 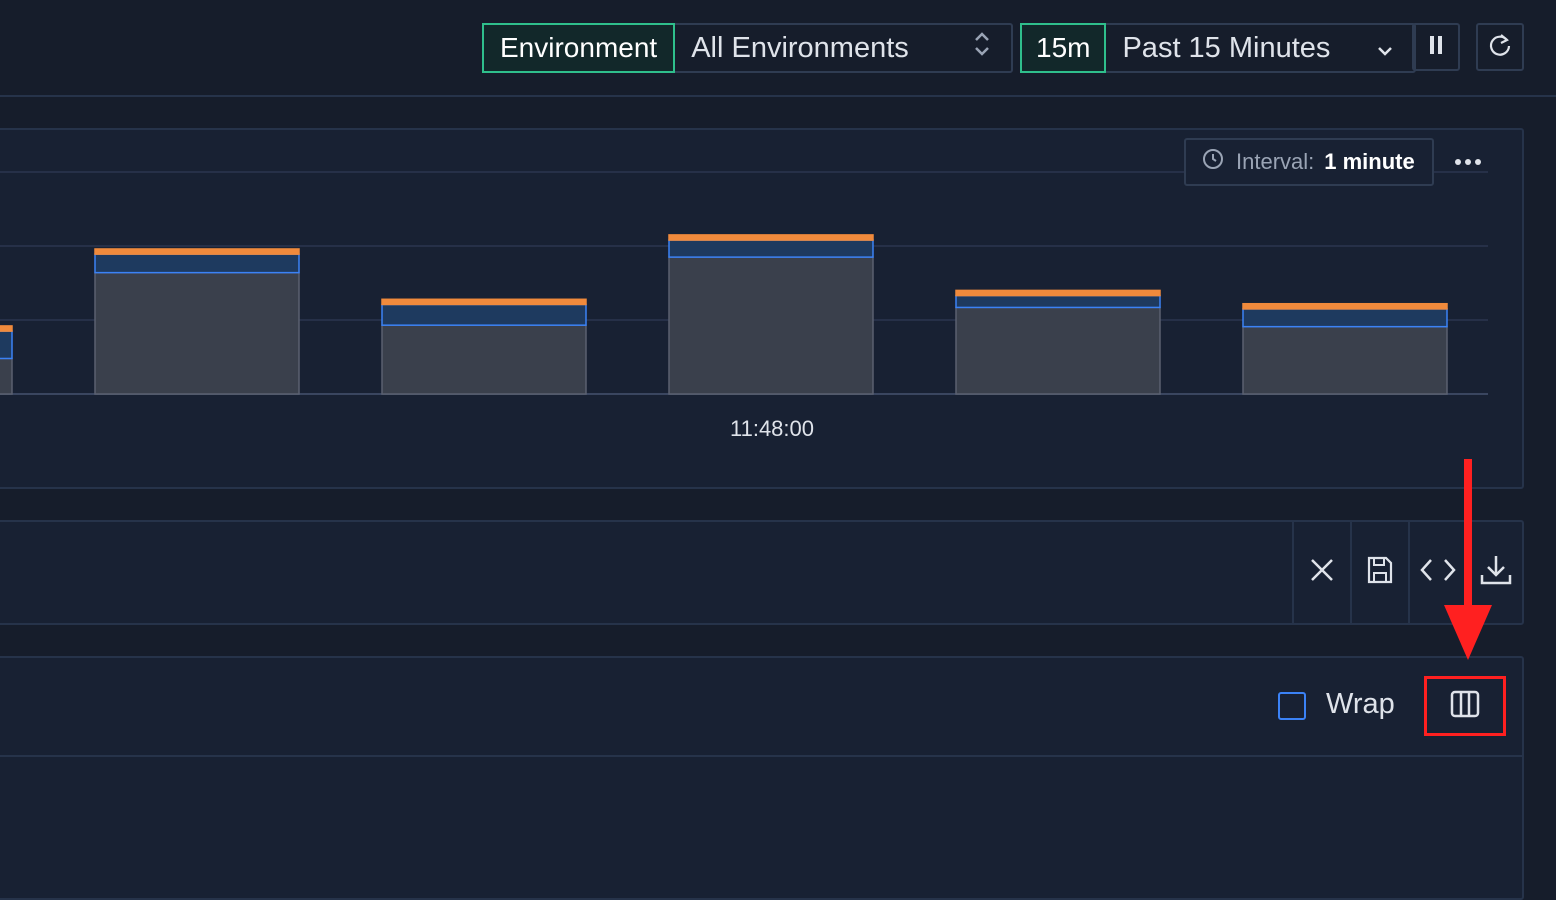 I want to click on clock-icon, so click(x=1213, y=162).